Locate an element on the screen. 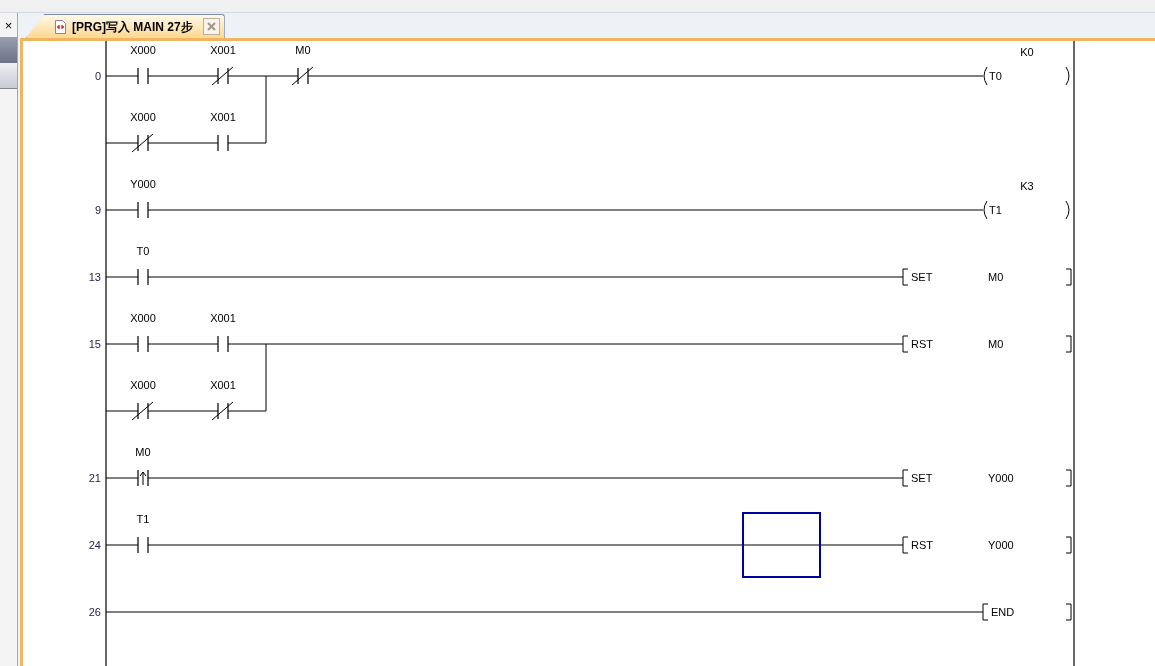  coil-device: T0 is located at coordinates (995, 76).